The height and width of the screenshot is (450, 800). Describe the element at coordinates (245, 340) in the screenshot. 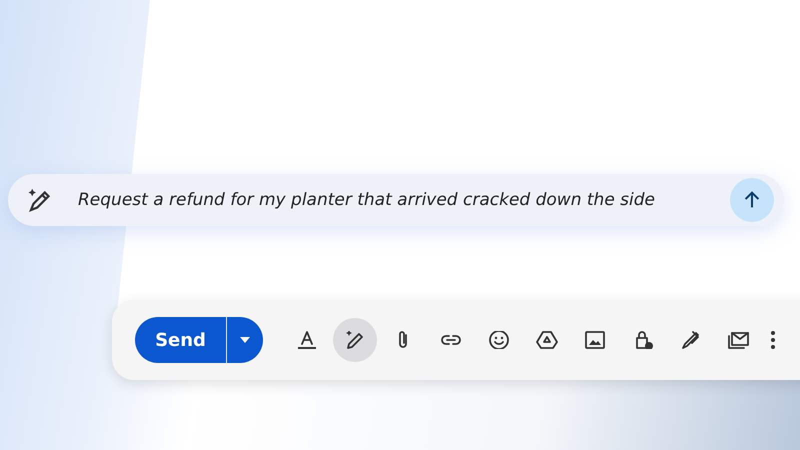

I see `caret-icon` at that location.